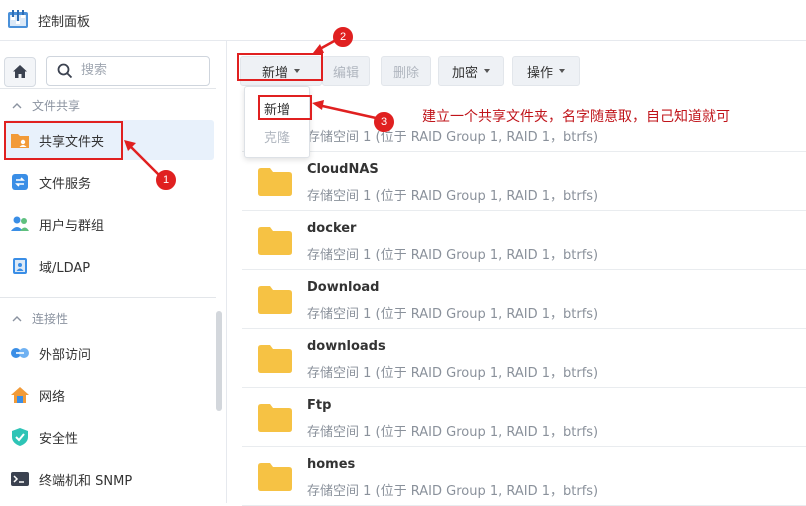  I want to click on menu-item-clone: 克隆, so click(277, 136).